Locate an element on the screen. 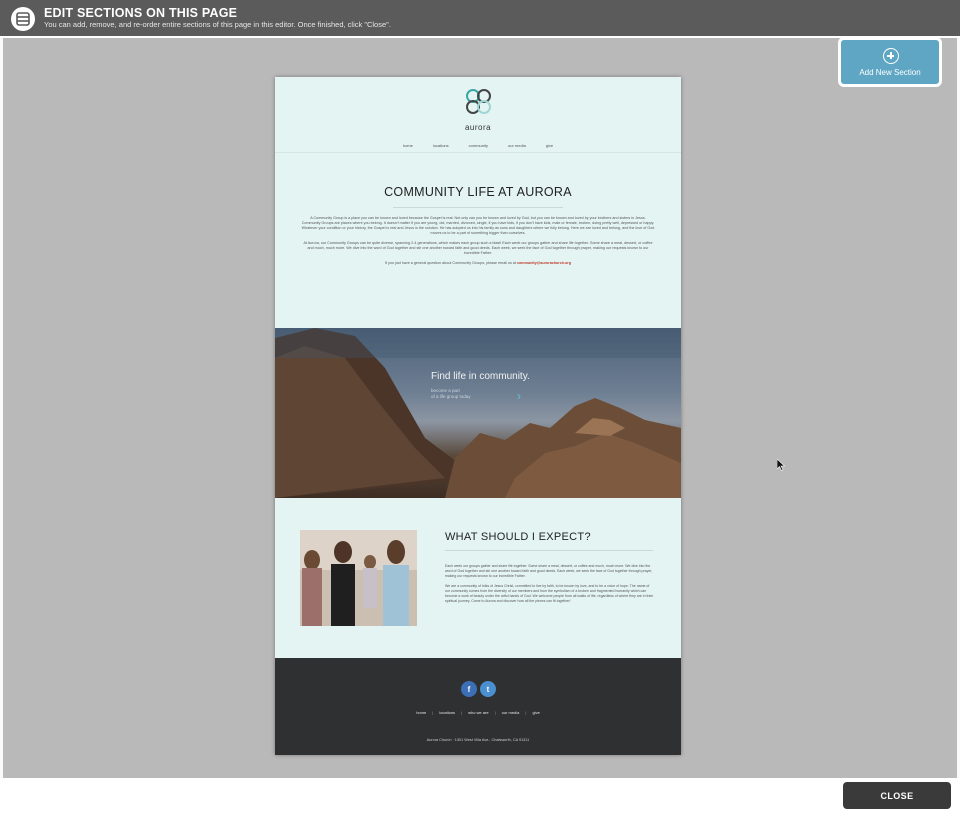  twitter-icon: t is located at coordinates (488, 689).